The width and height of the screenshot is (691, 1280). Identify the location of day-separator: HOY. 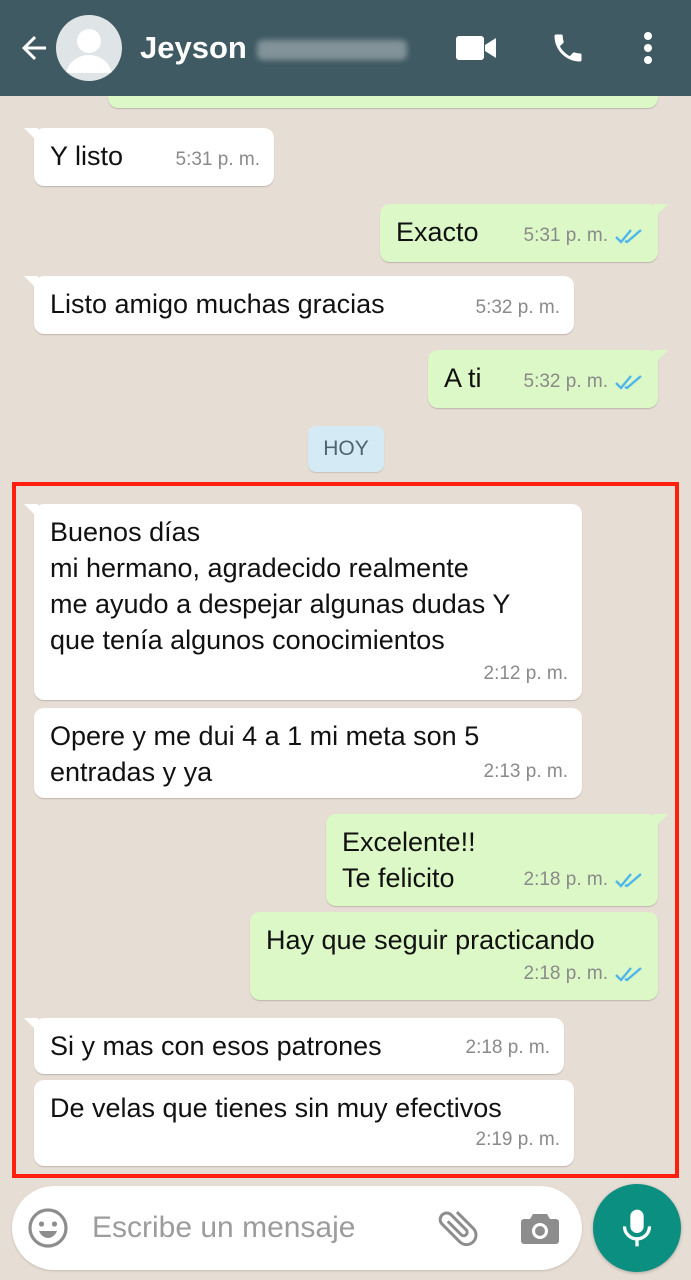
(346, 449).